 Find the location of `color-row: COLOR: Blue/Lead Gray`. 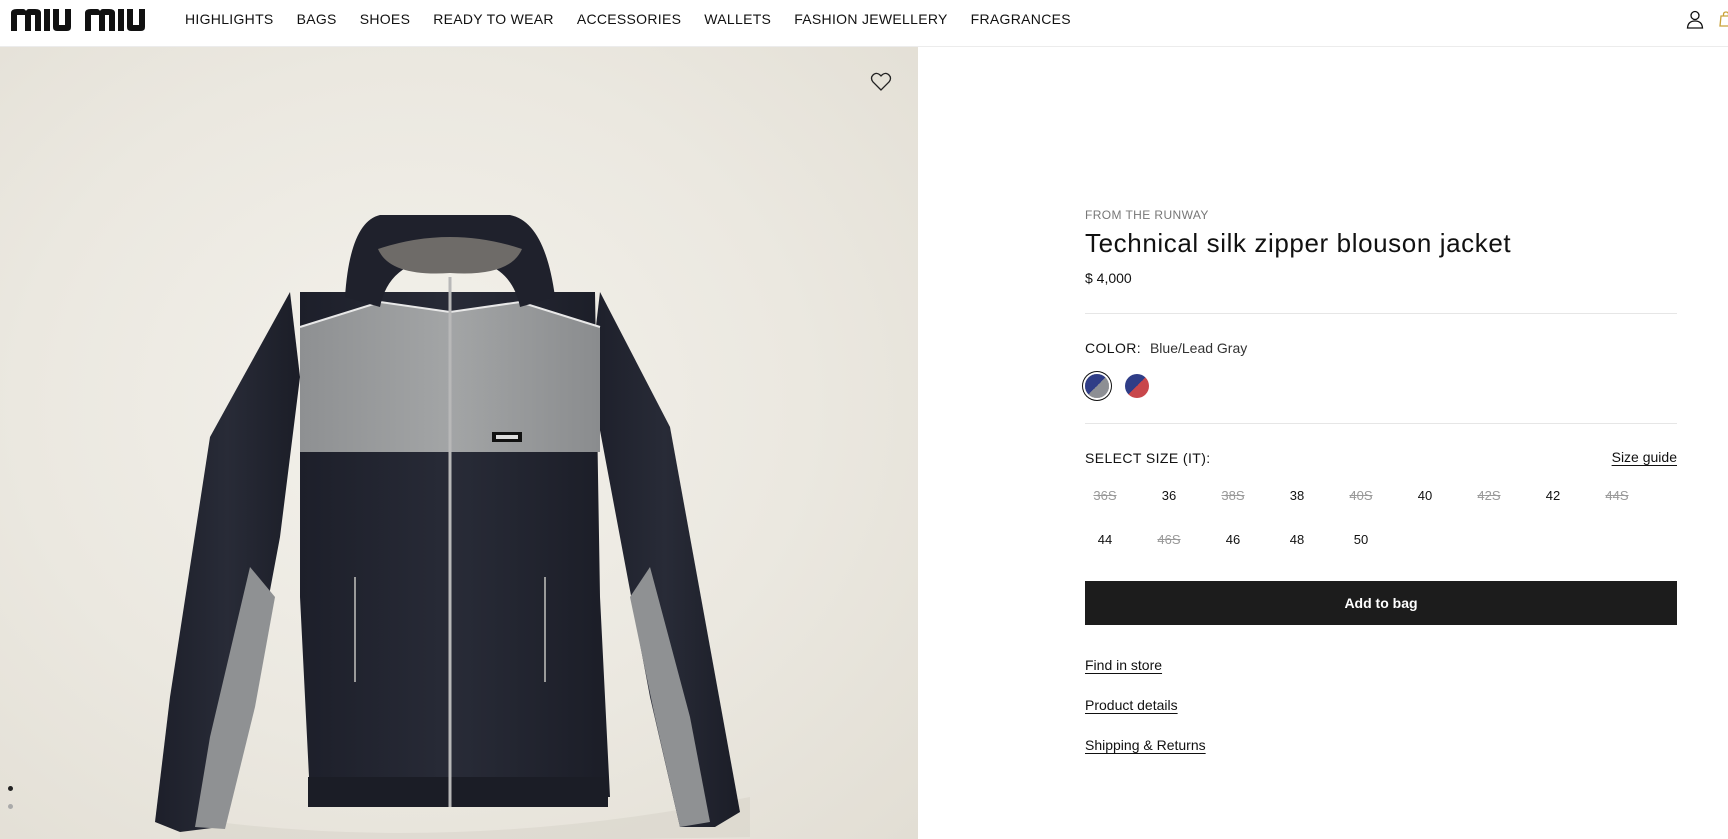

color-row: COLOR: Blue/Lead Gray is located at coordinates (1166, 348).